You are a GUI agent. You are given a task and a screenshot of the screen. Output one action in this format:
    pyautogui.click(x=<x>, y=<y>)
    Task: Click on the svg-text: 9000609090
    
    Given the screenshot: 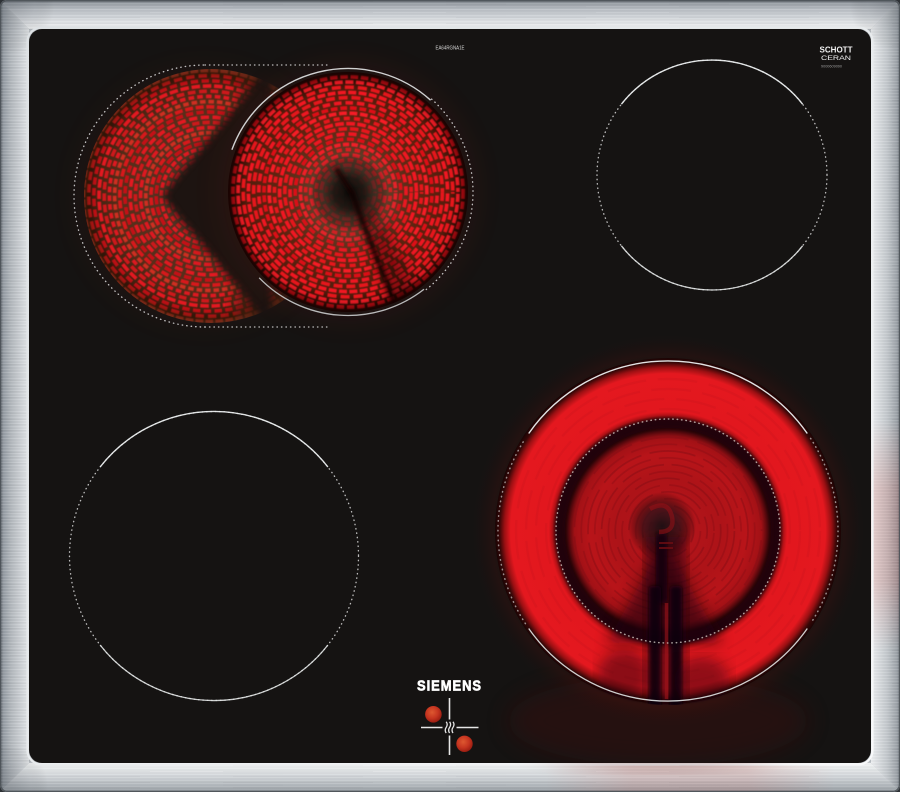 What is the action you would take?
    pyautogui.click(x=831, y=66)
    